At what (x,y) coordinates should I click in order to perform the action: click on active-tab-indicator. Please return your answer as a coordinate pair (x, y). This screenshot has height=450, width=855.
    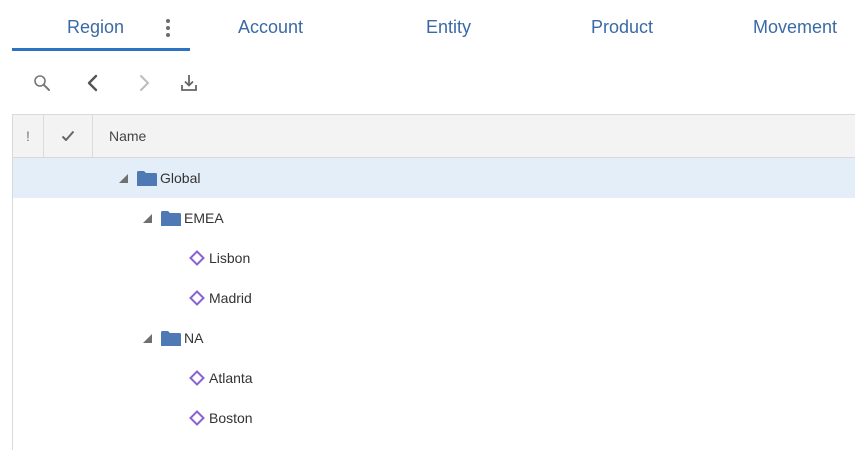
    Looking at the image, I should click on (101, 49).